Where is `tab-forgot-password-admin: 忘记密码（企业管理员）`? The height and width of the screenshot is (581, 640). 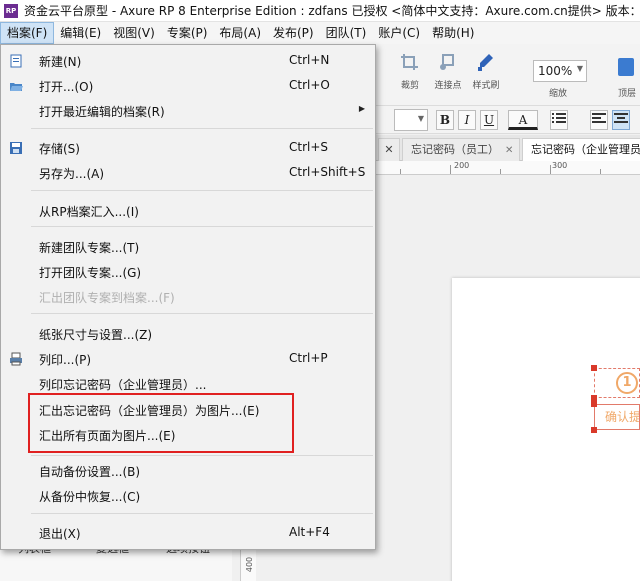 tab-forgot-password-admin: 忘记密码（企业管理员） is located at coordinates (581, 149).